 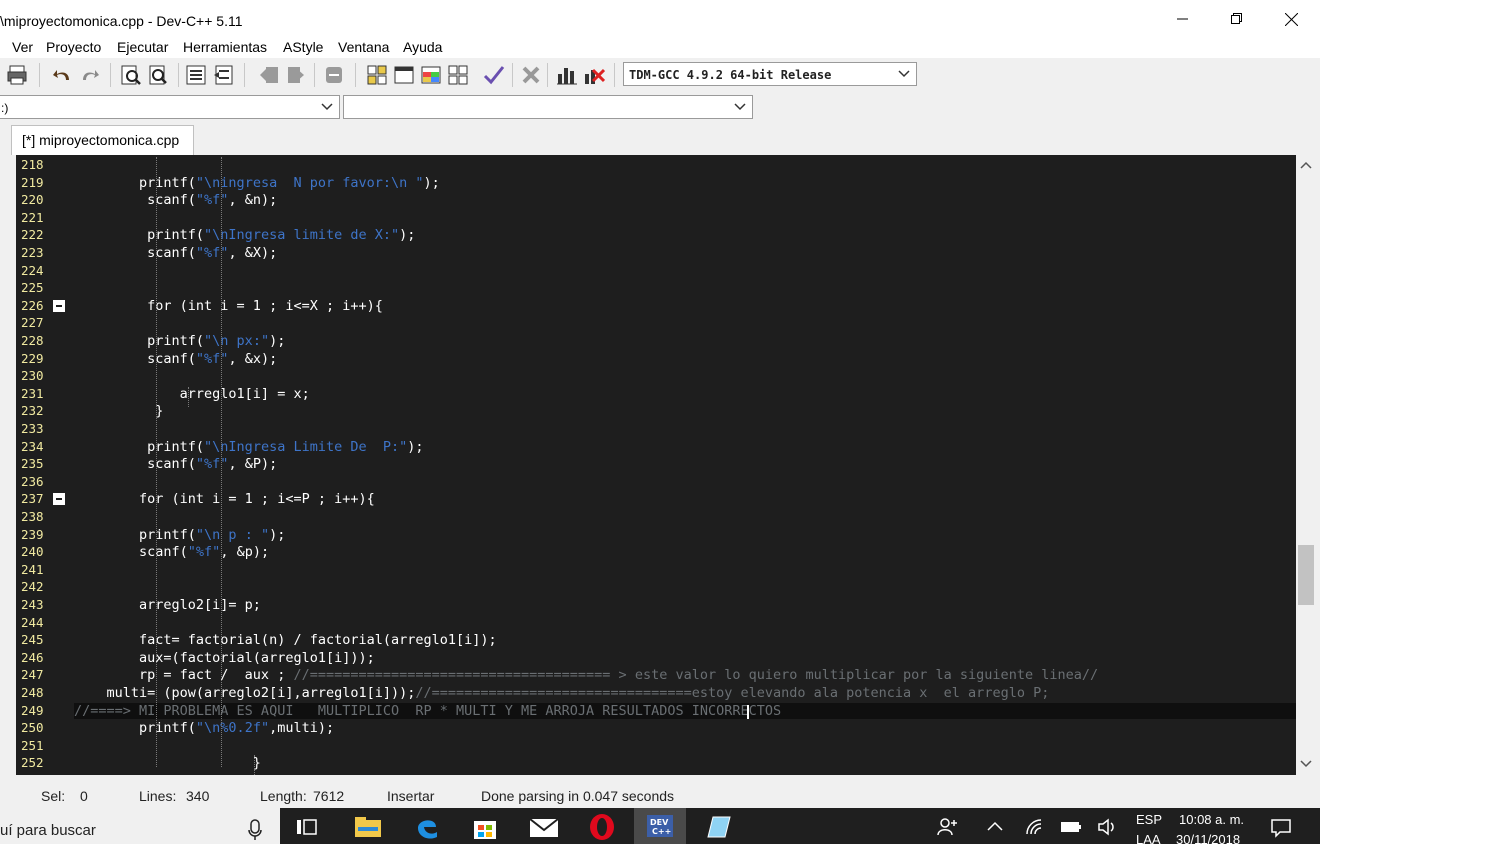 I want to click on tab-miproyectomonica: [*] miproyectomonica.cpp, so click(x=102, y=140).